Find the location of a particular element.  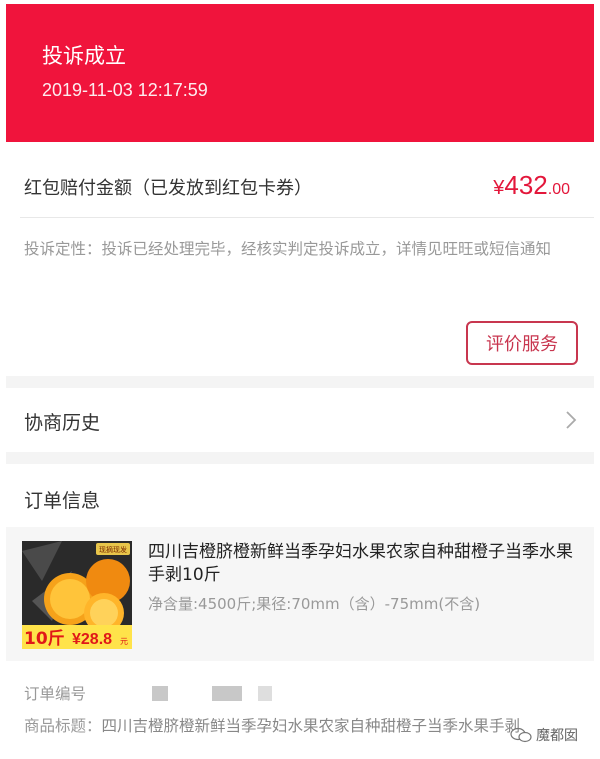

product-spec: 净含量:4500斤;果径:70mm（含）-75mm(不含) is located at coordinates (314, 604).